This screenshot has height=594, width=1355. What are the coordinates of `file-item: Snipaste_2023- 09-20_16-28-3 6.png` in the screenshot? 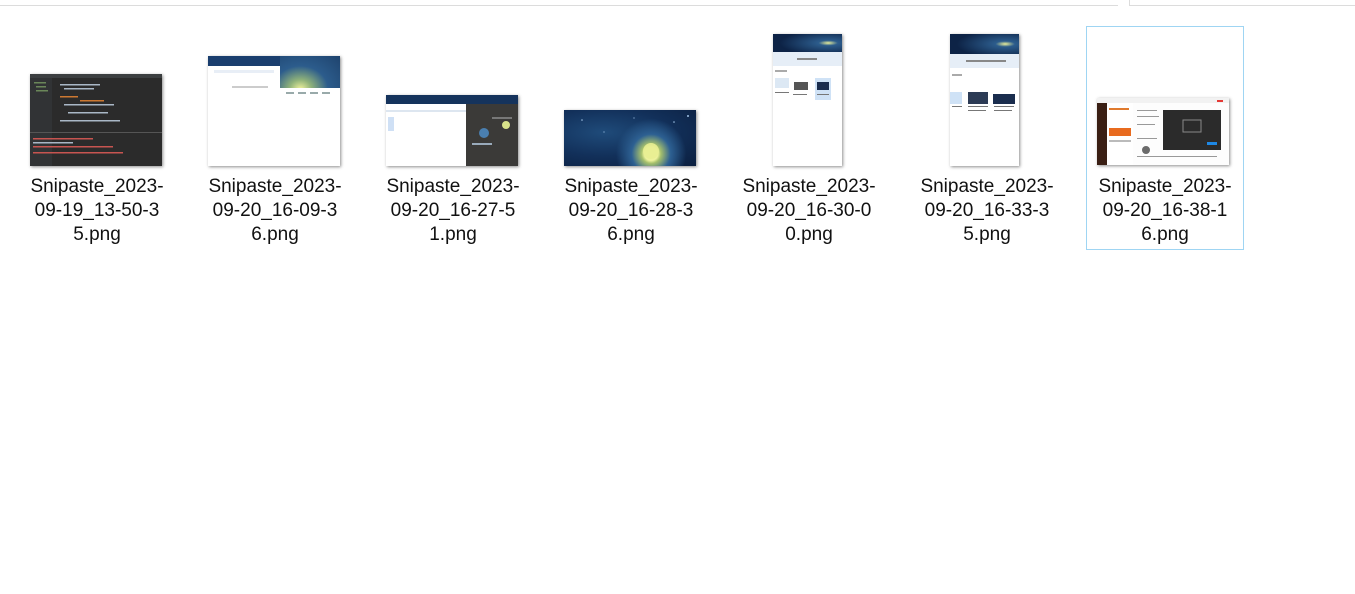 It's located at (631, 138).